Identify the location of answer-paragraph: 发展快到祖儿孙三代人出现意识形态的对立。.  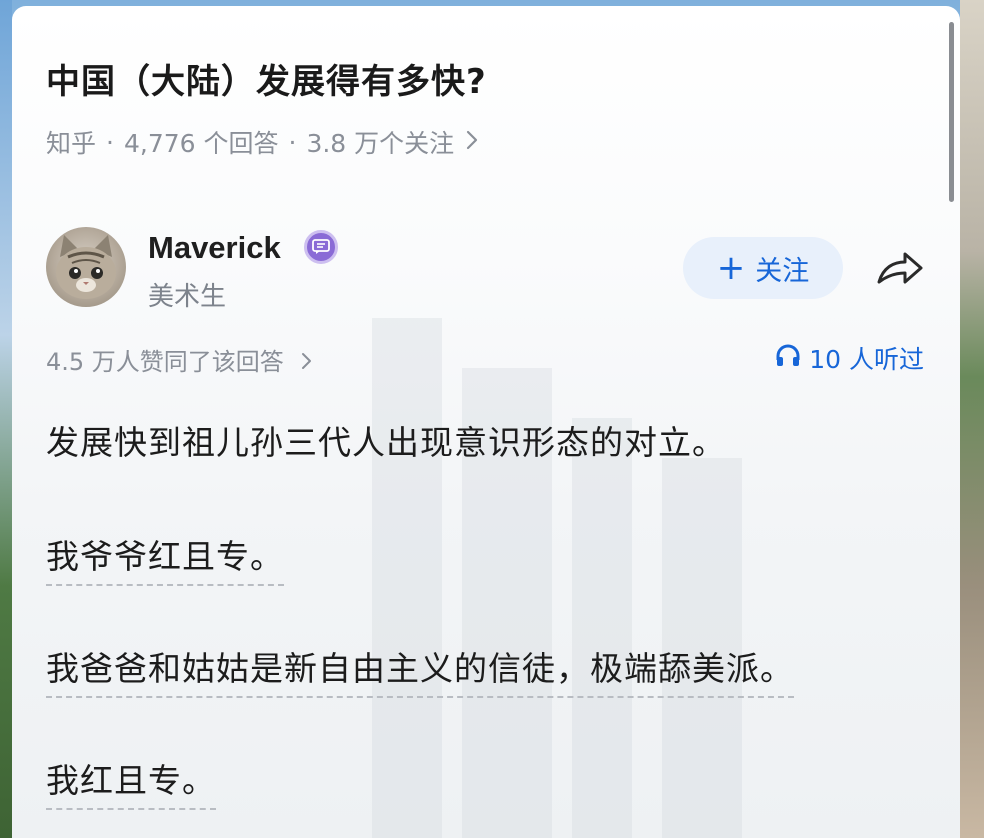
(386, 442).